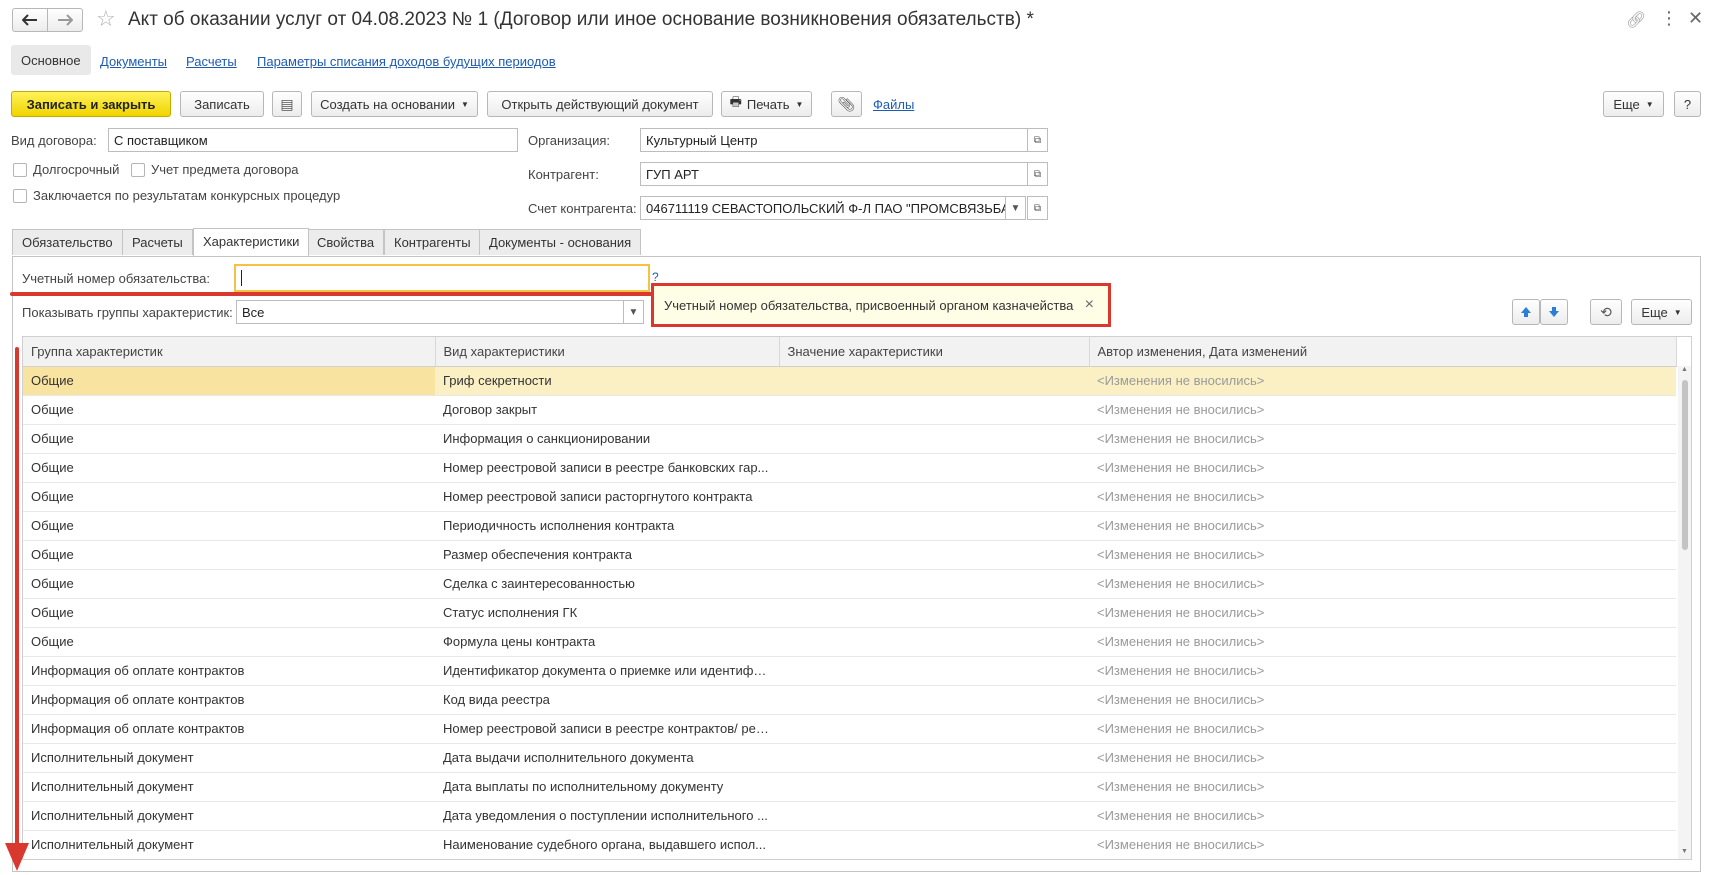 The height and width of the screenshot is (875, 1712). Describe the element at coordinates (1383, 352) in the screenshot. I see `column-header-author: Автор изменения, Дата изменений` at that location.